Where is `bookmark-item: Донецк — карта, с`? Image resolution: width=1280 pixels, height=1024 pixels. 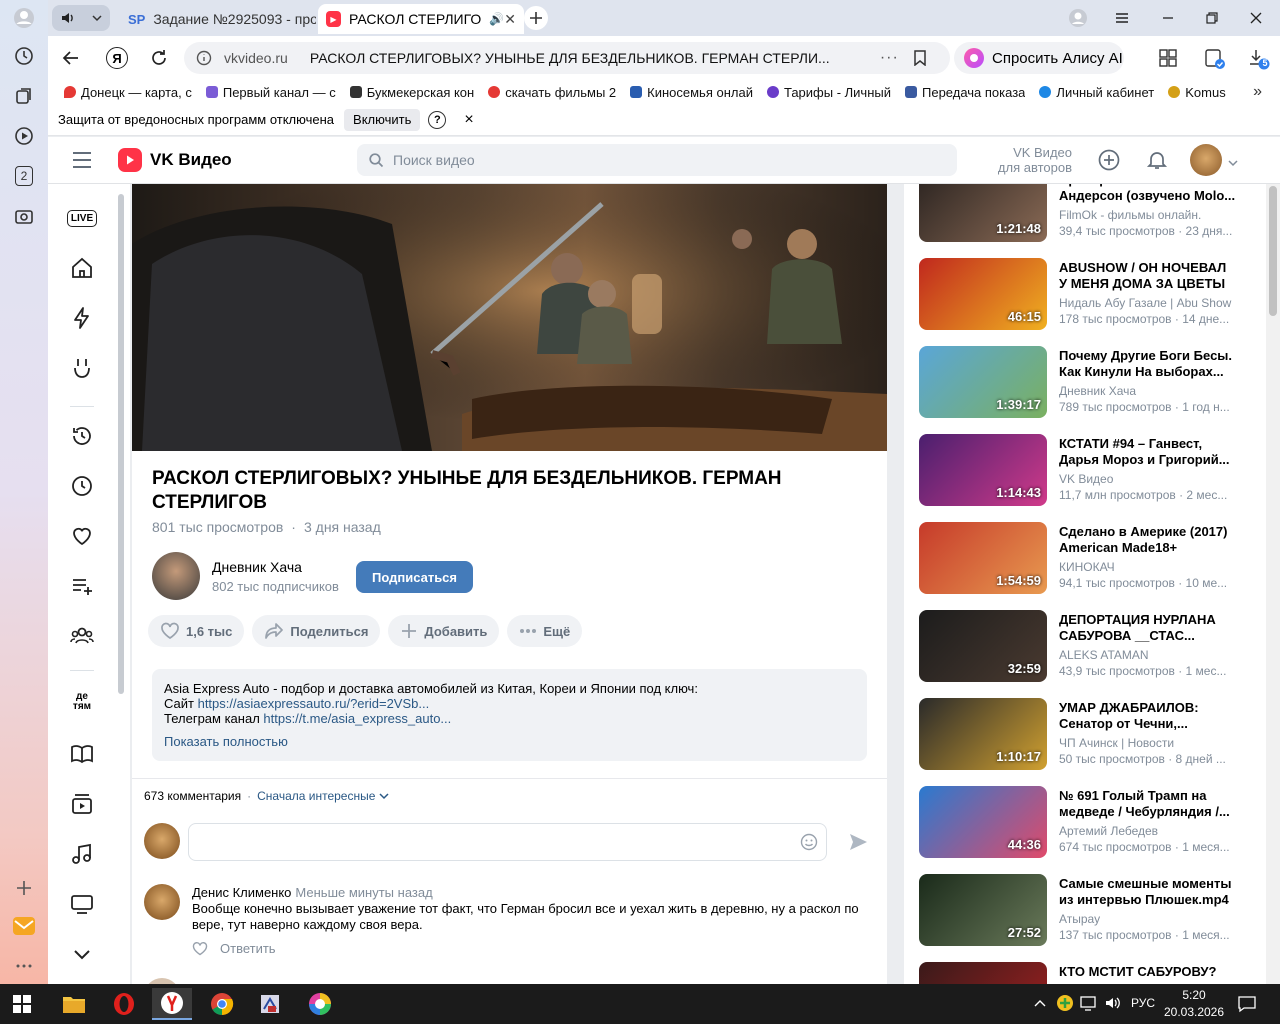 bookmark-item: Донецк — карта, с is located at coordinates (128, 92).